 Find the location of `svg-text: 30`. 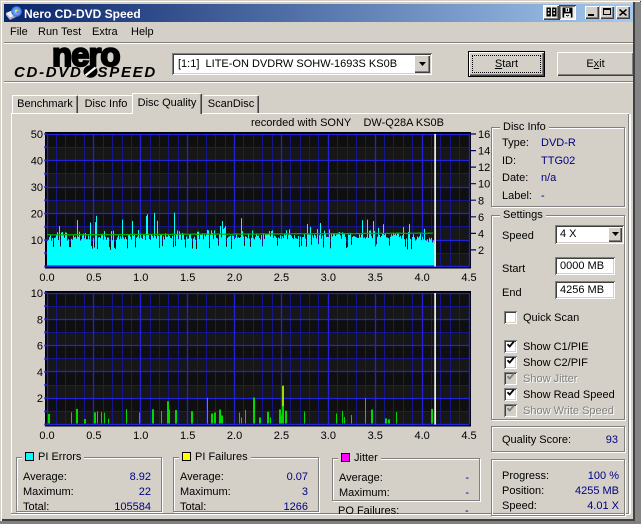

svg-text: 30 is located at coordinates (37, 188).